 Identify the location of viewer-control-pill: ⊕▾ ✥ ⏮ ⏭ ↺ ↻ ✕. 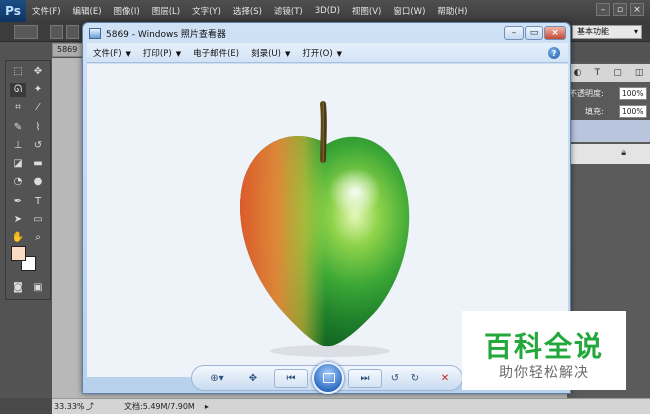
(327, 378).